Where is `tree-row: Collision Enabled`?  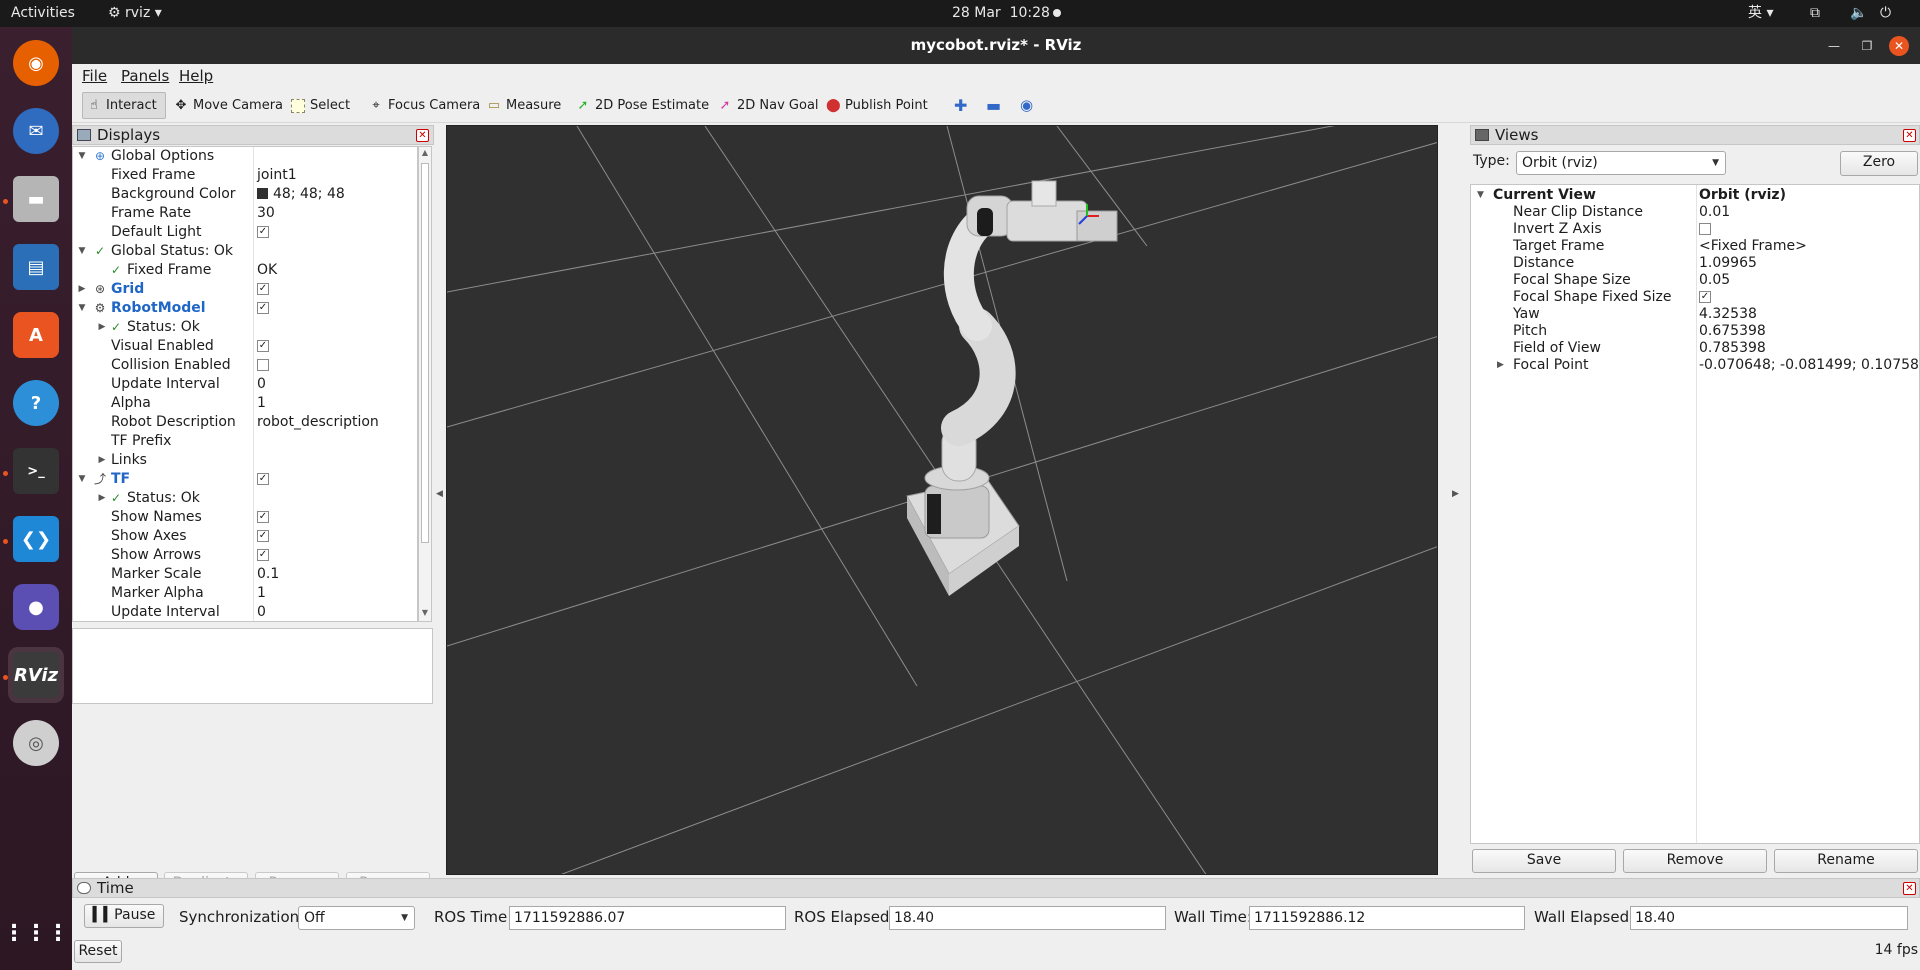
tree-row: Collision Enabled is located at coordinates (245, 365).